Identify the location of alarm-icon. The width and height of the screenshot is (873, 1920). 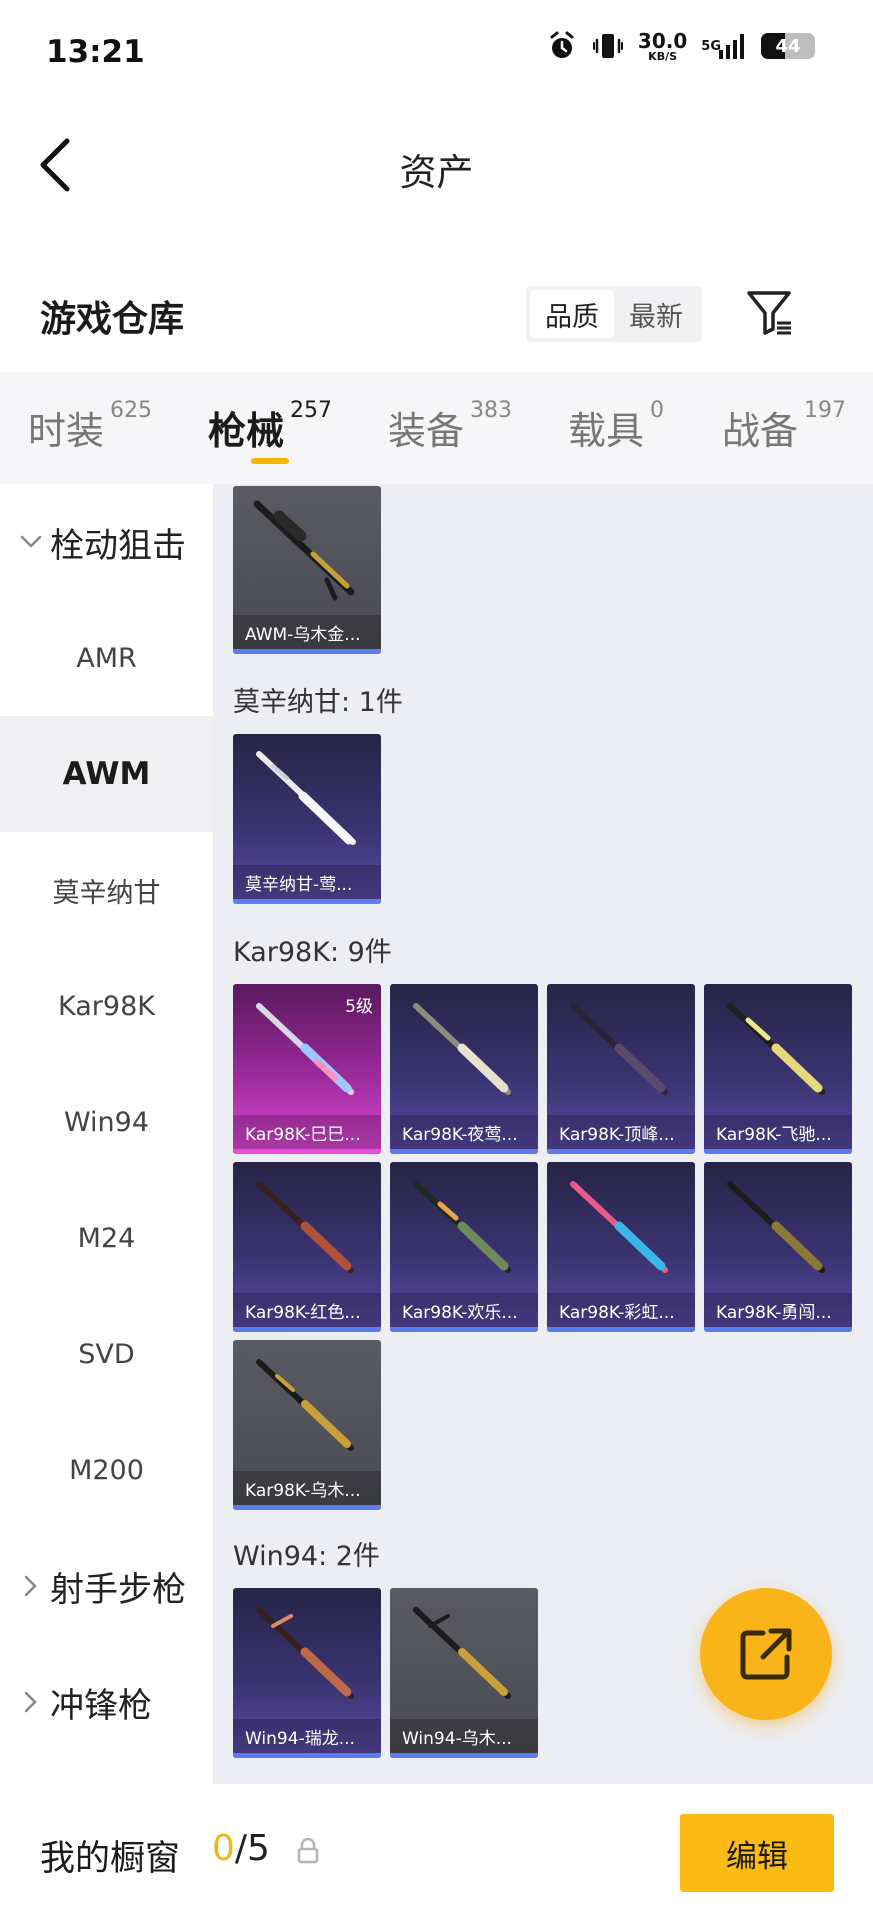
(562, 46).